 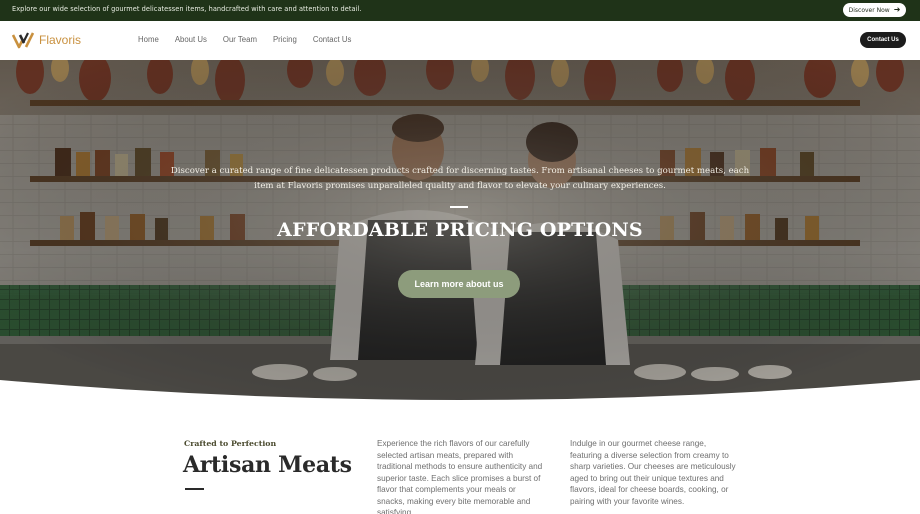 I want to click on nav-link-our-team: Our Team, so click(x=240, y=39).